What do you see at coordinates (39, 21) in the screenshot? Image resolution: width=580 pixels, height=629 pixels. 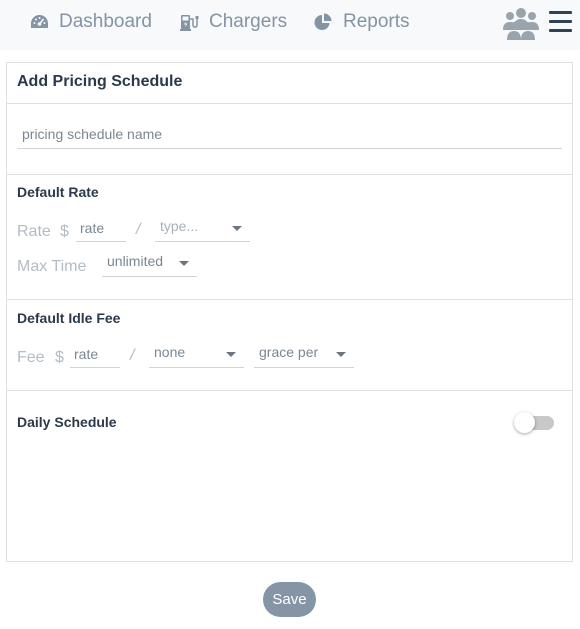 I see `dashboard-icon` at bounding box center [39, 21].